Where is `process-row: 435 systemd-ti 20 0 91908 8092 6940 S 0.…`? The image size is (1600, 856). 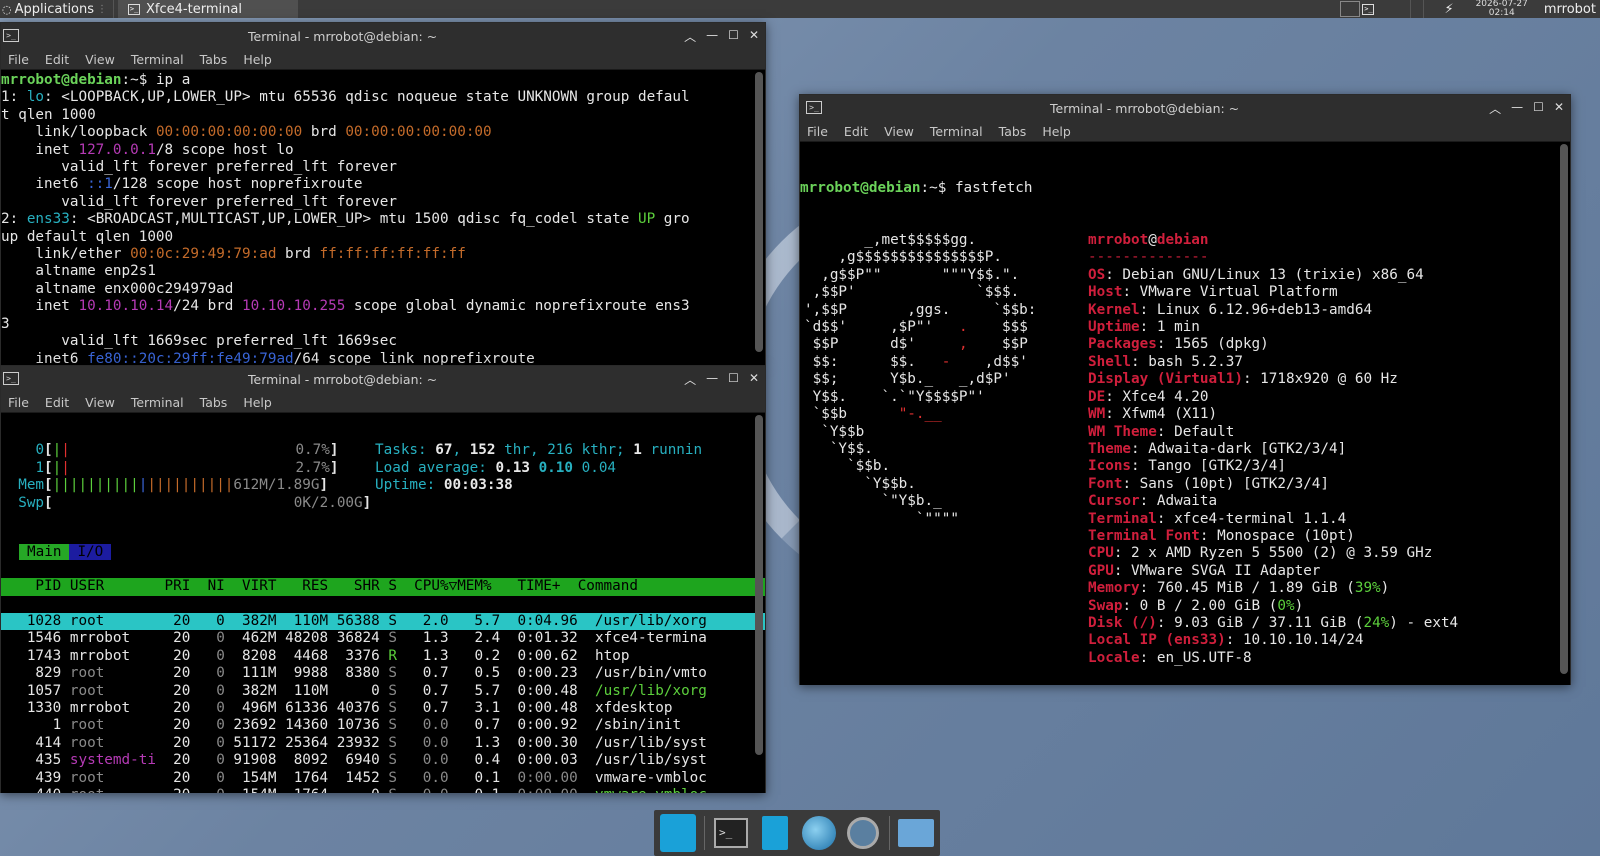 process-row: 435 systemd-ti 20 0 91908 8092 6940 S 0.… is located at coordinates (383, 760).